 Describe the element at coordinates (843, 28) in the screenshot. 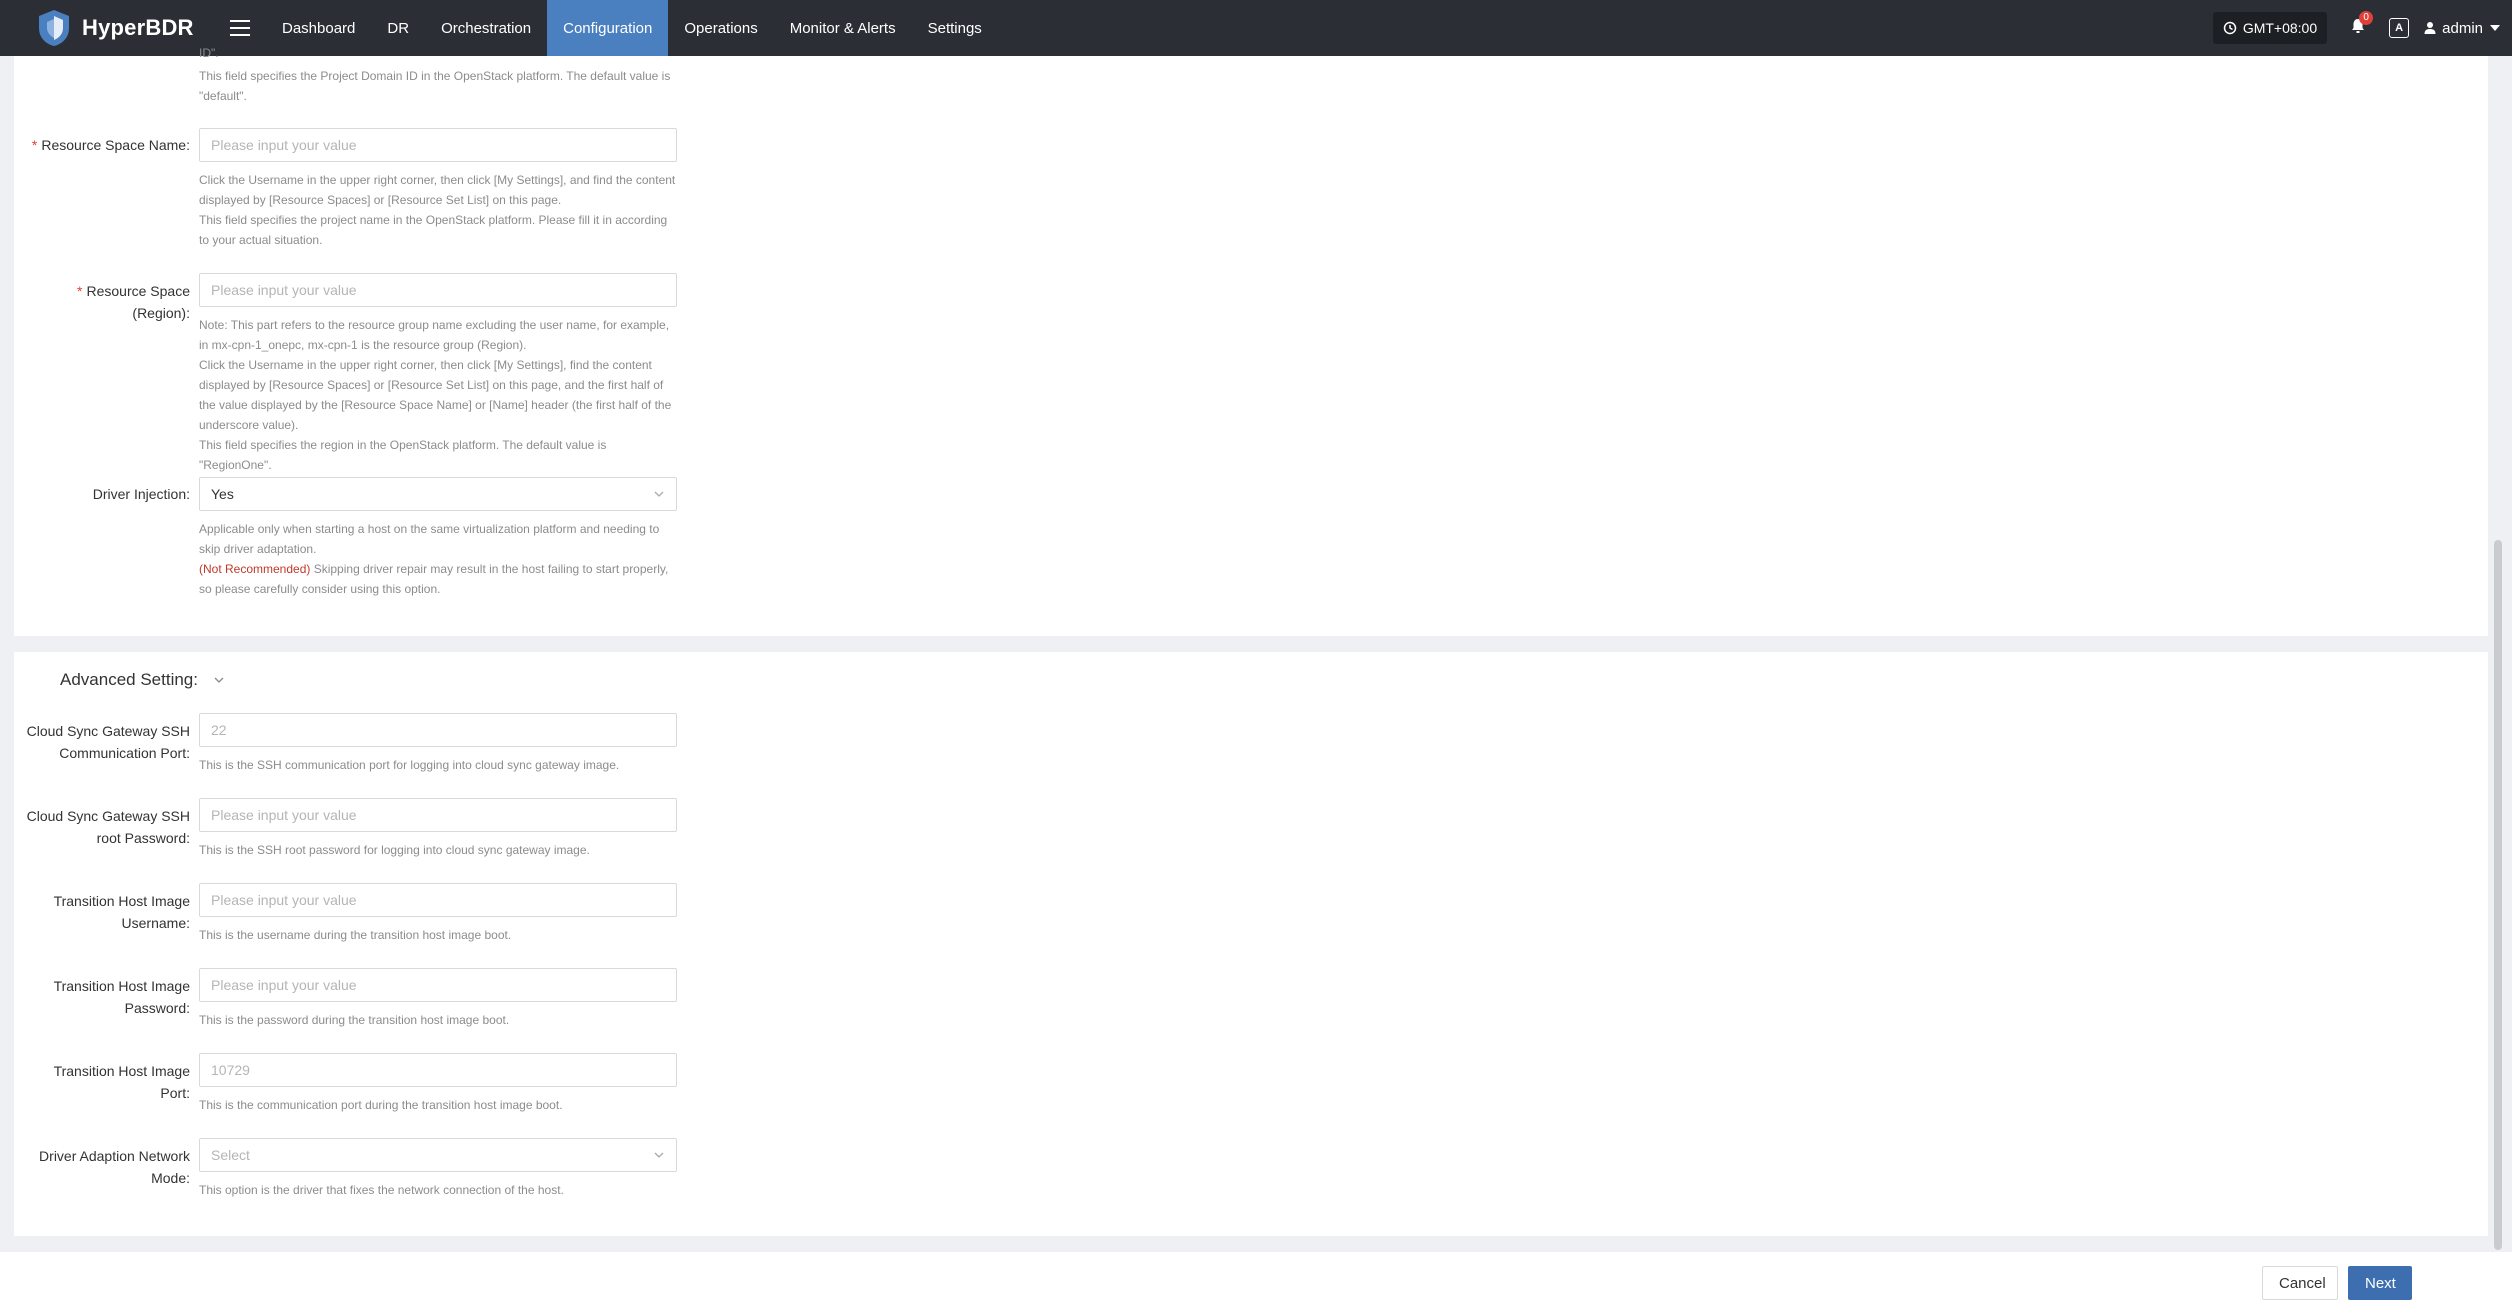

I see `nav-monitor-alerts: Monitor & Alerts` at that location.